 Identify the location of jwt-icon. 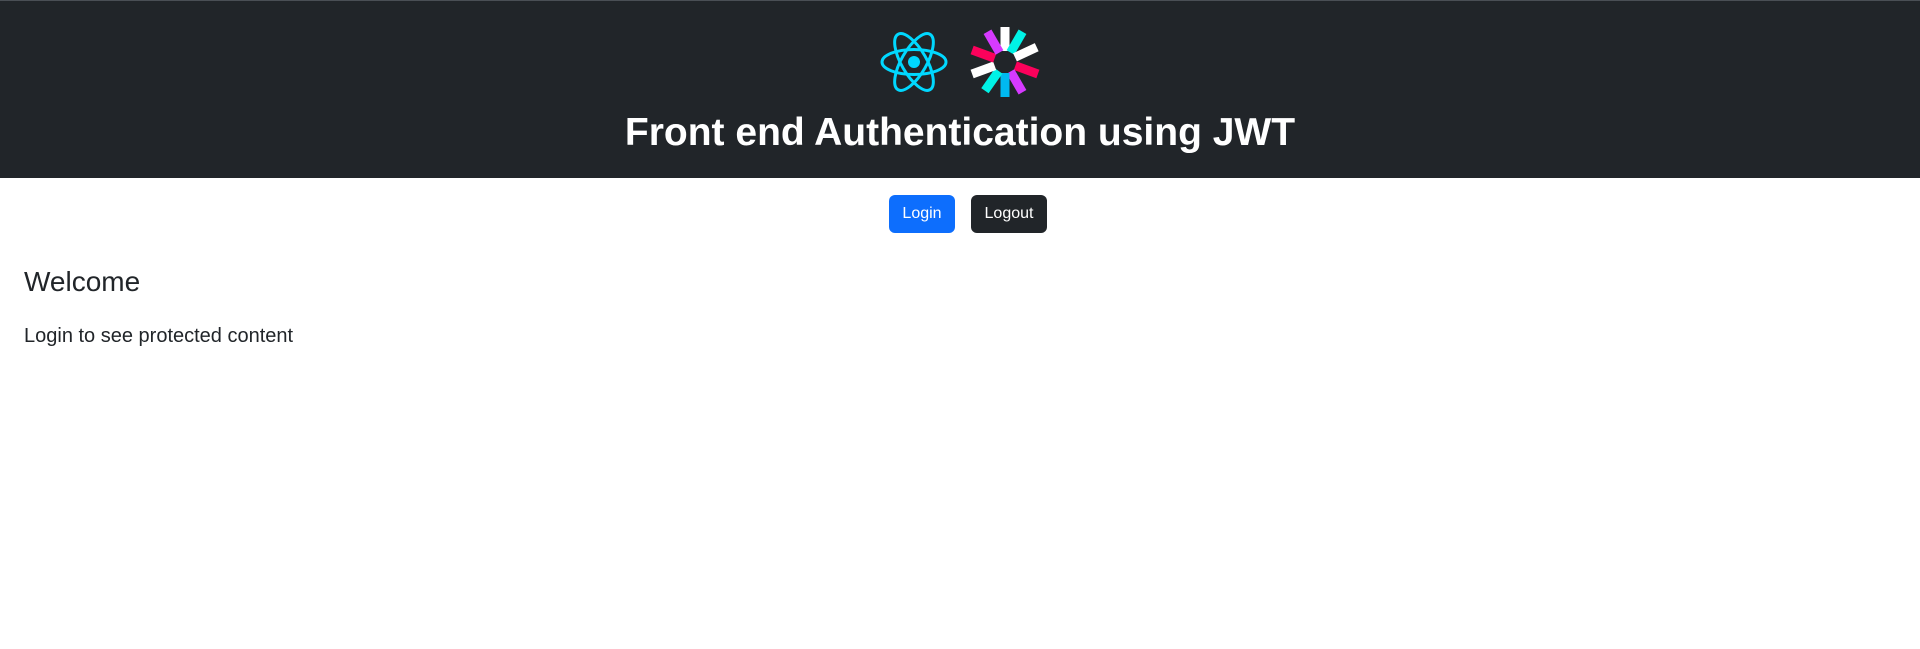
(1005, 62).